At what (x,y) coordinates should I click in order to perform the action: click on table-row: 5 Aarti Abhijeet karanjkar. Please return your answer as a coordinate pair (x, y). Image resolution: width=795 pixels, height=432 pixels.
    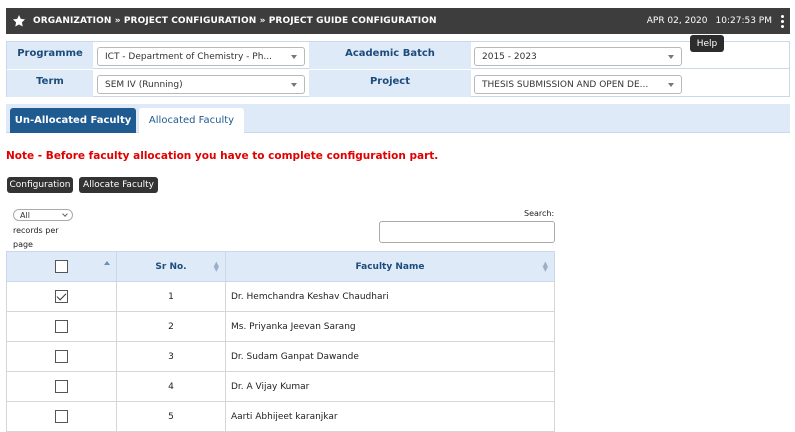
    Looking at the image, I should click on (280, 417).